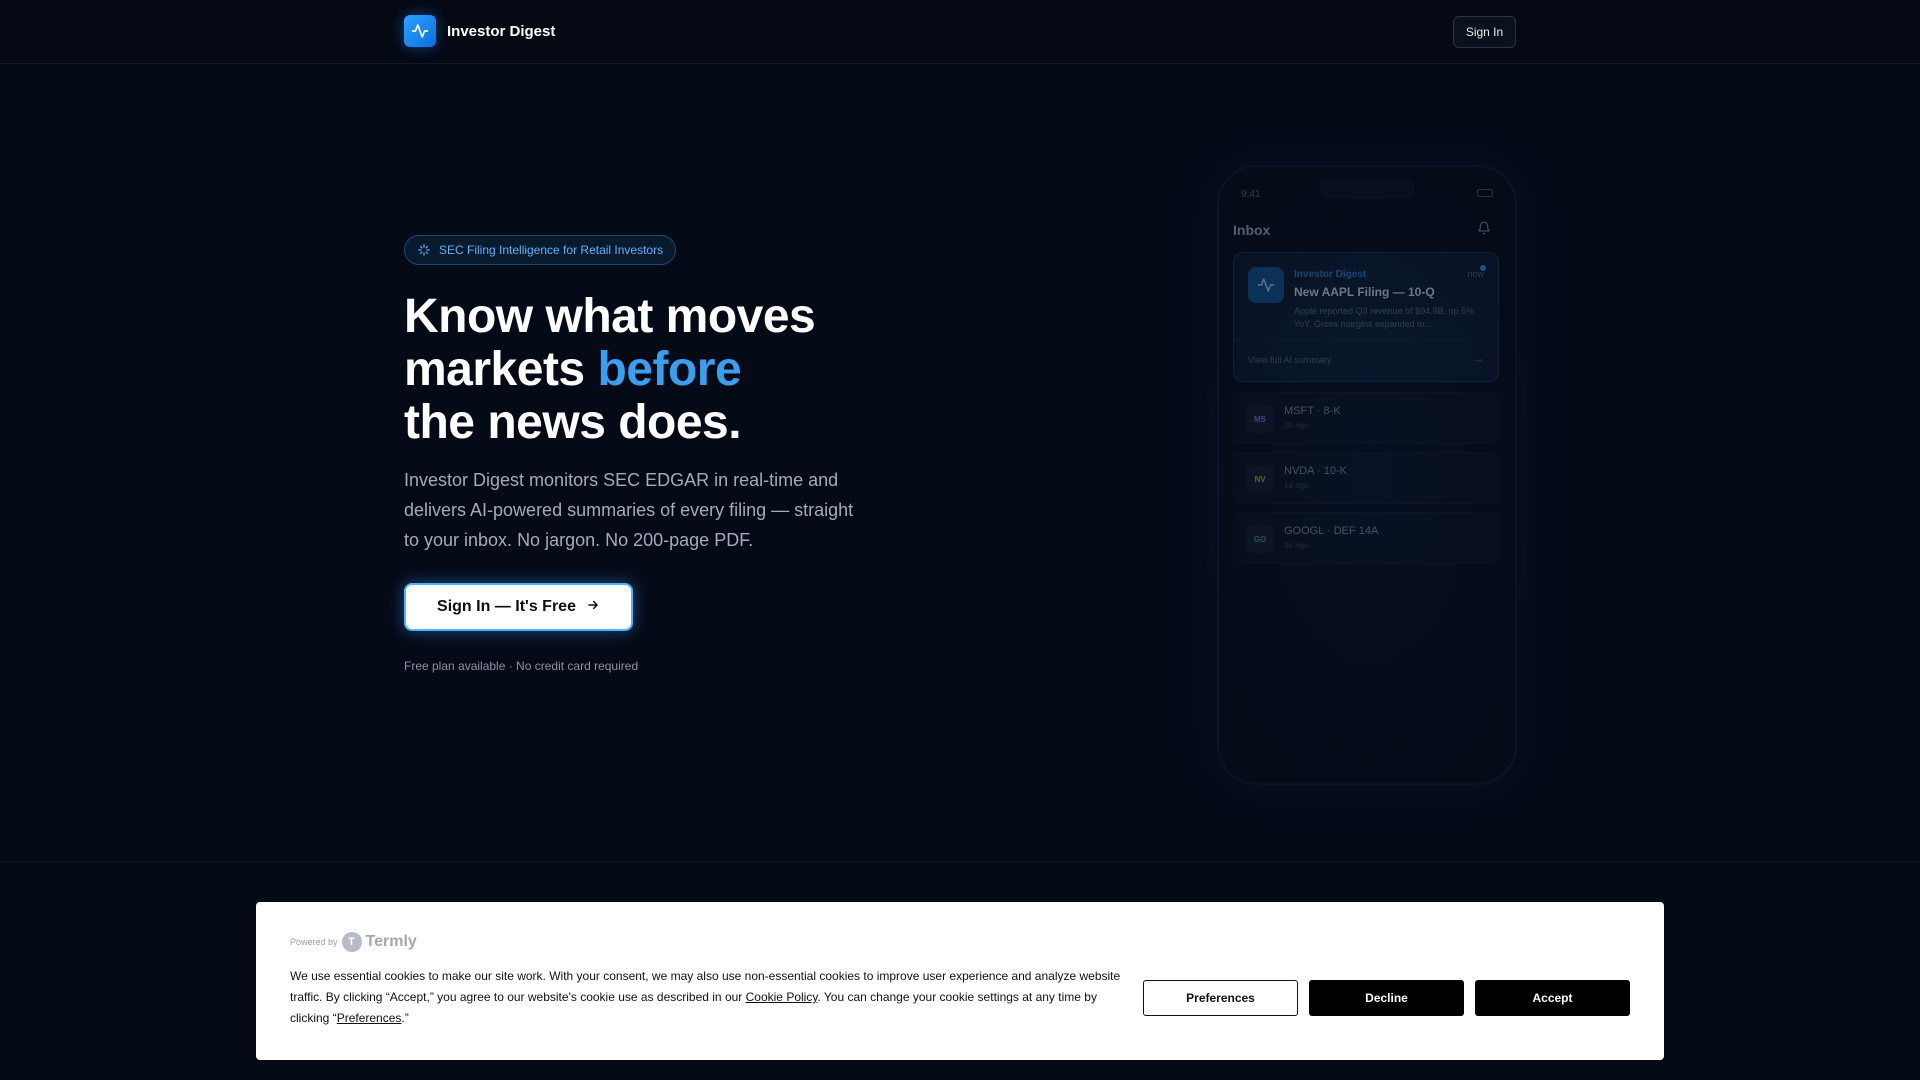 The width and height of the screenshot is (1920, 1080). I want to click on brand-logo: Investor Digest, so click(479, 31).